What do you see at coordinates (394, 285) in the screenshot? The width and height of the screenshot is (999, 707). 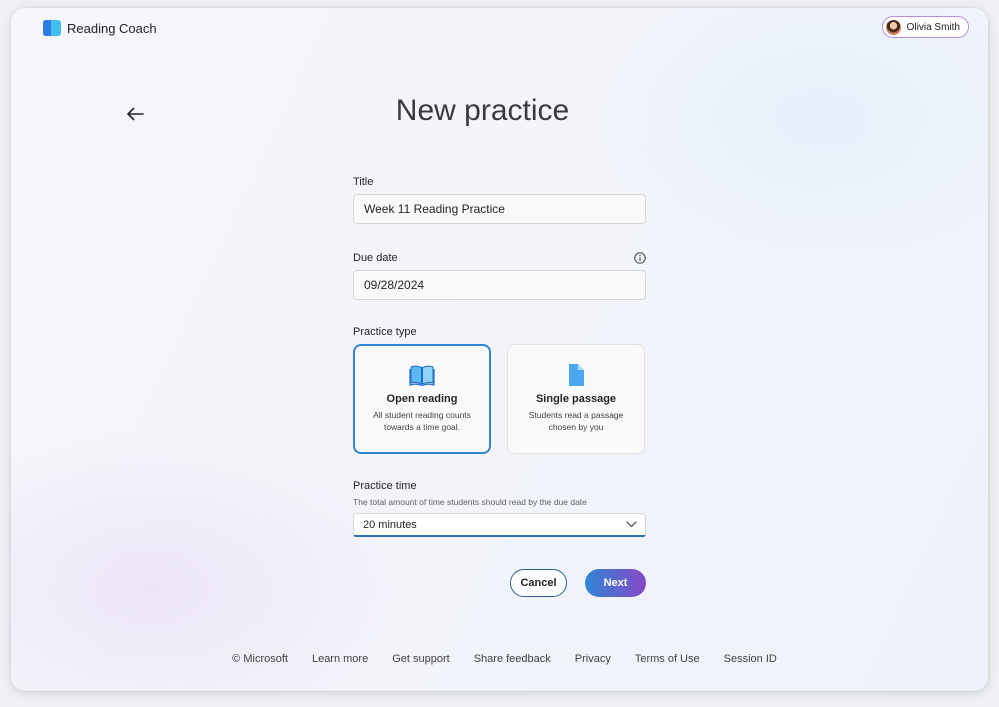 I see `due-date-value: 09/28/2024` at bounding box center [394, 285].